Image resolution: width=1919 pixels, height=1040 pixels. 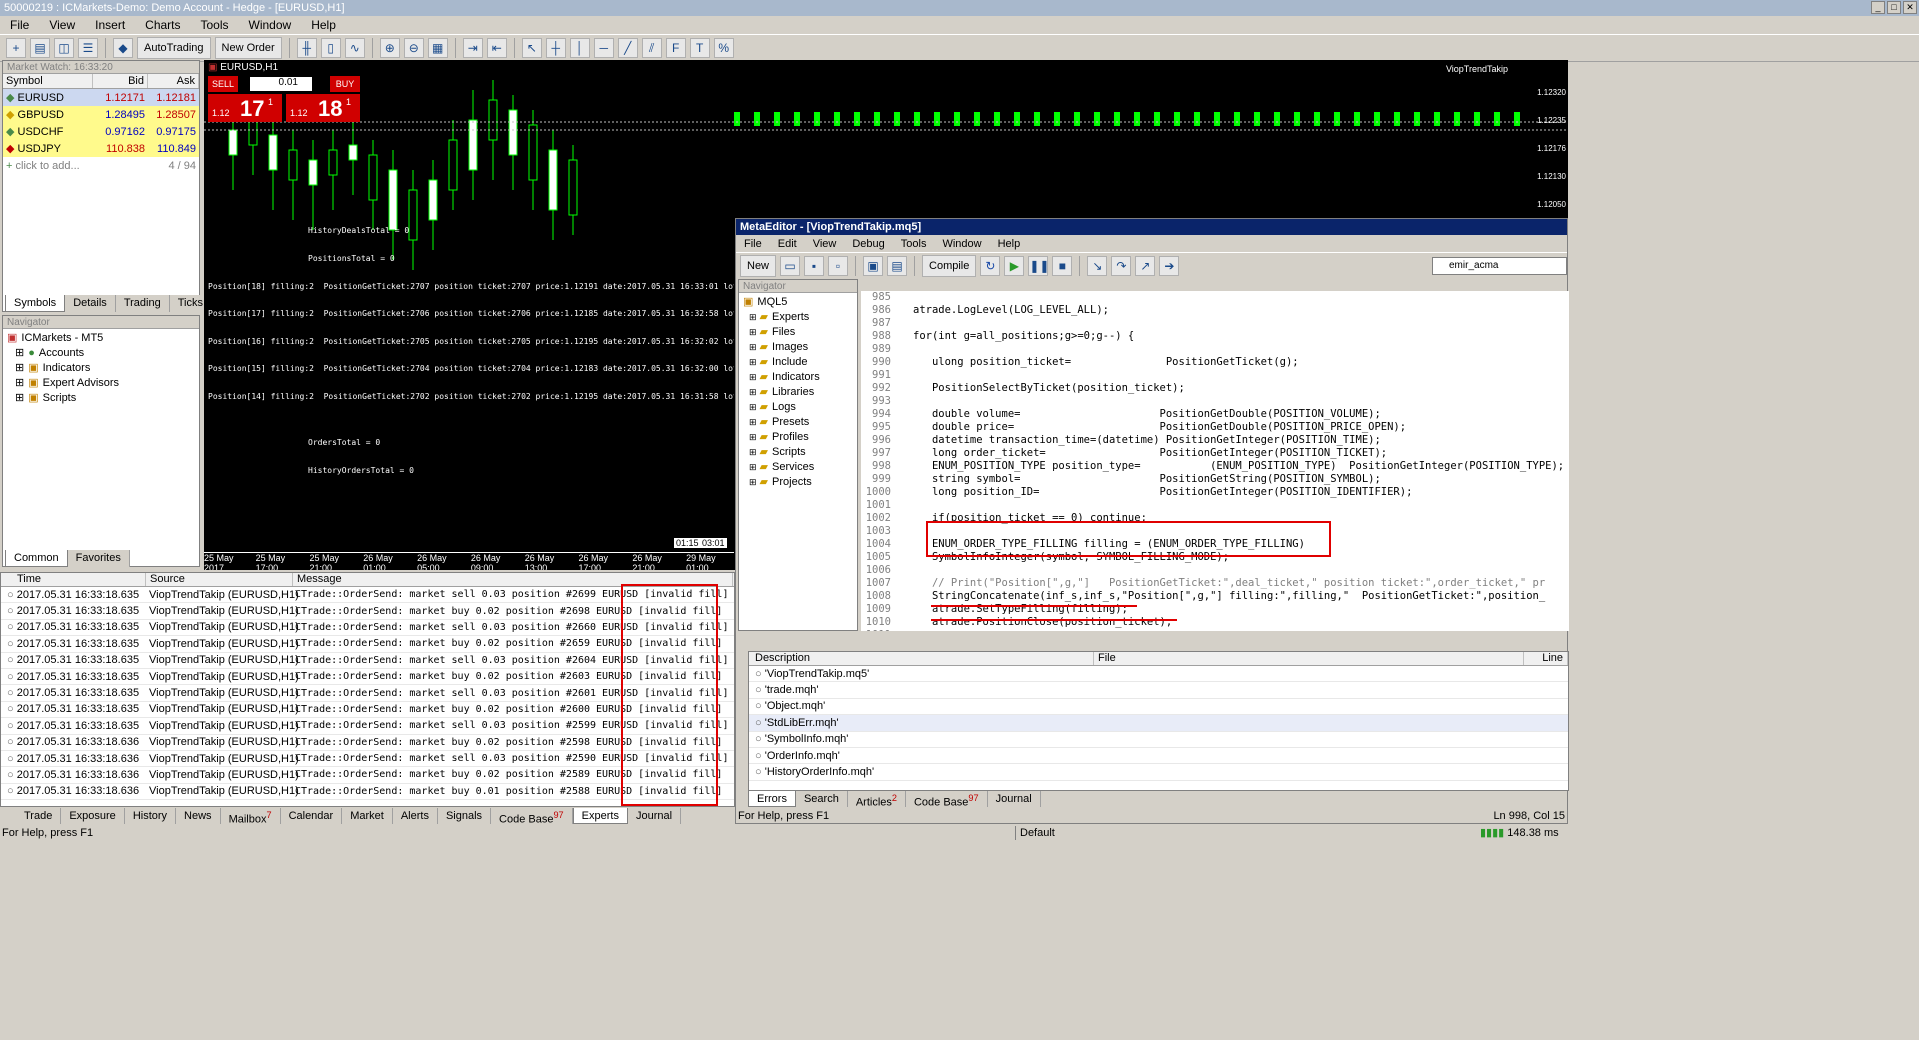 What do you see at coordinates (1158, 772) in the screenshot?
I see `error-row: ○ 'HistoryOrderInfo.mqh'` at bounding box center [1158, 772].